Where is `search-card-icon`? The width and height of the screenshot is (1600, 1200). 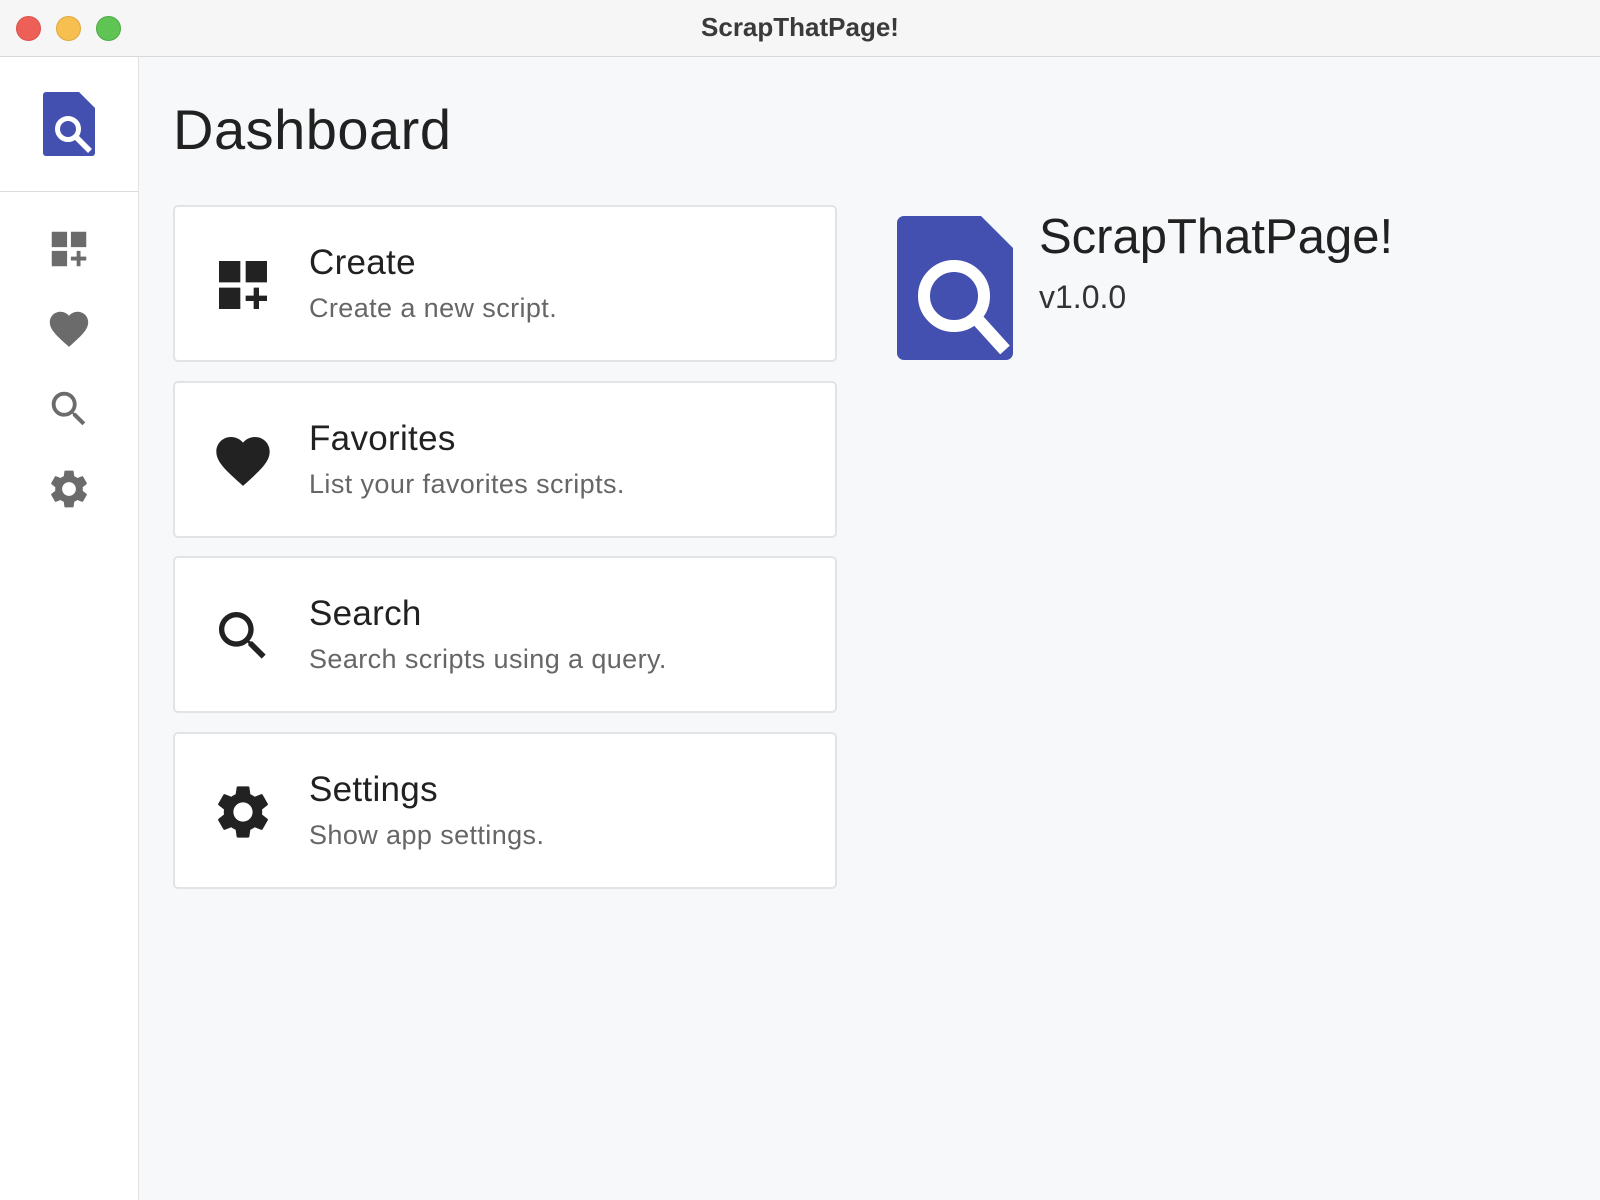 search-card-icon is located at coordinates (243, 636).